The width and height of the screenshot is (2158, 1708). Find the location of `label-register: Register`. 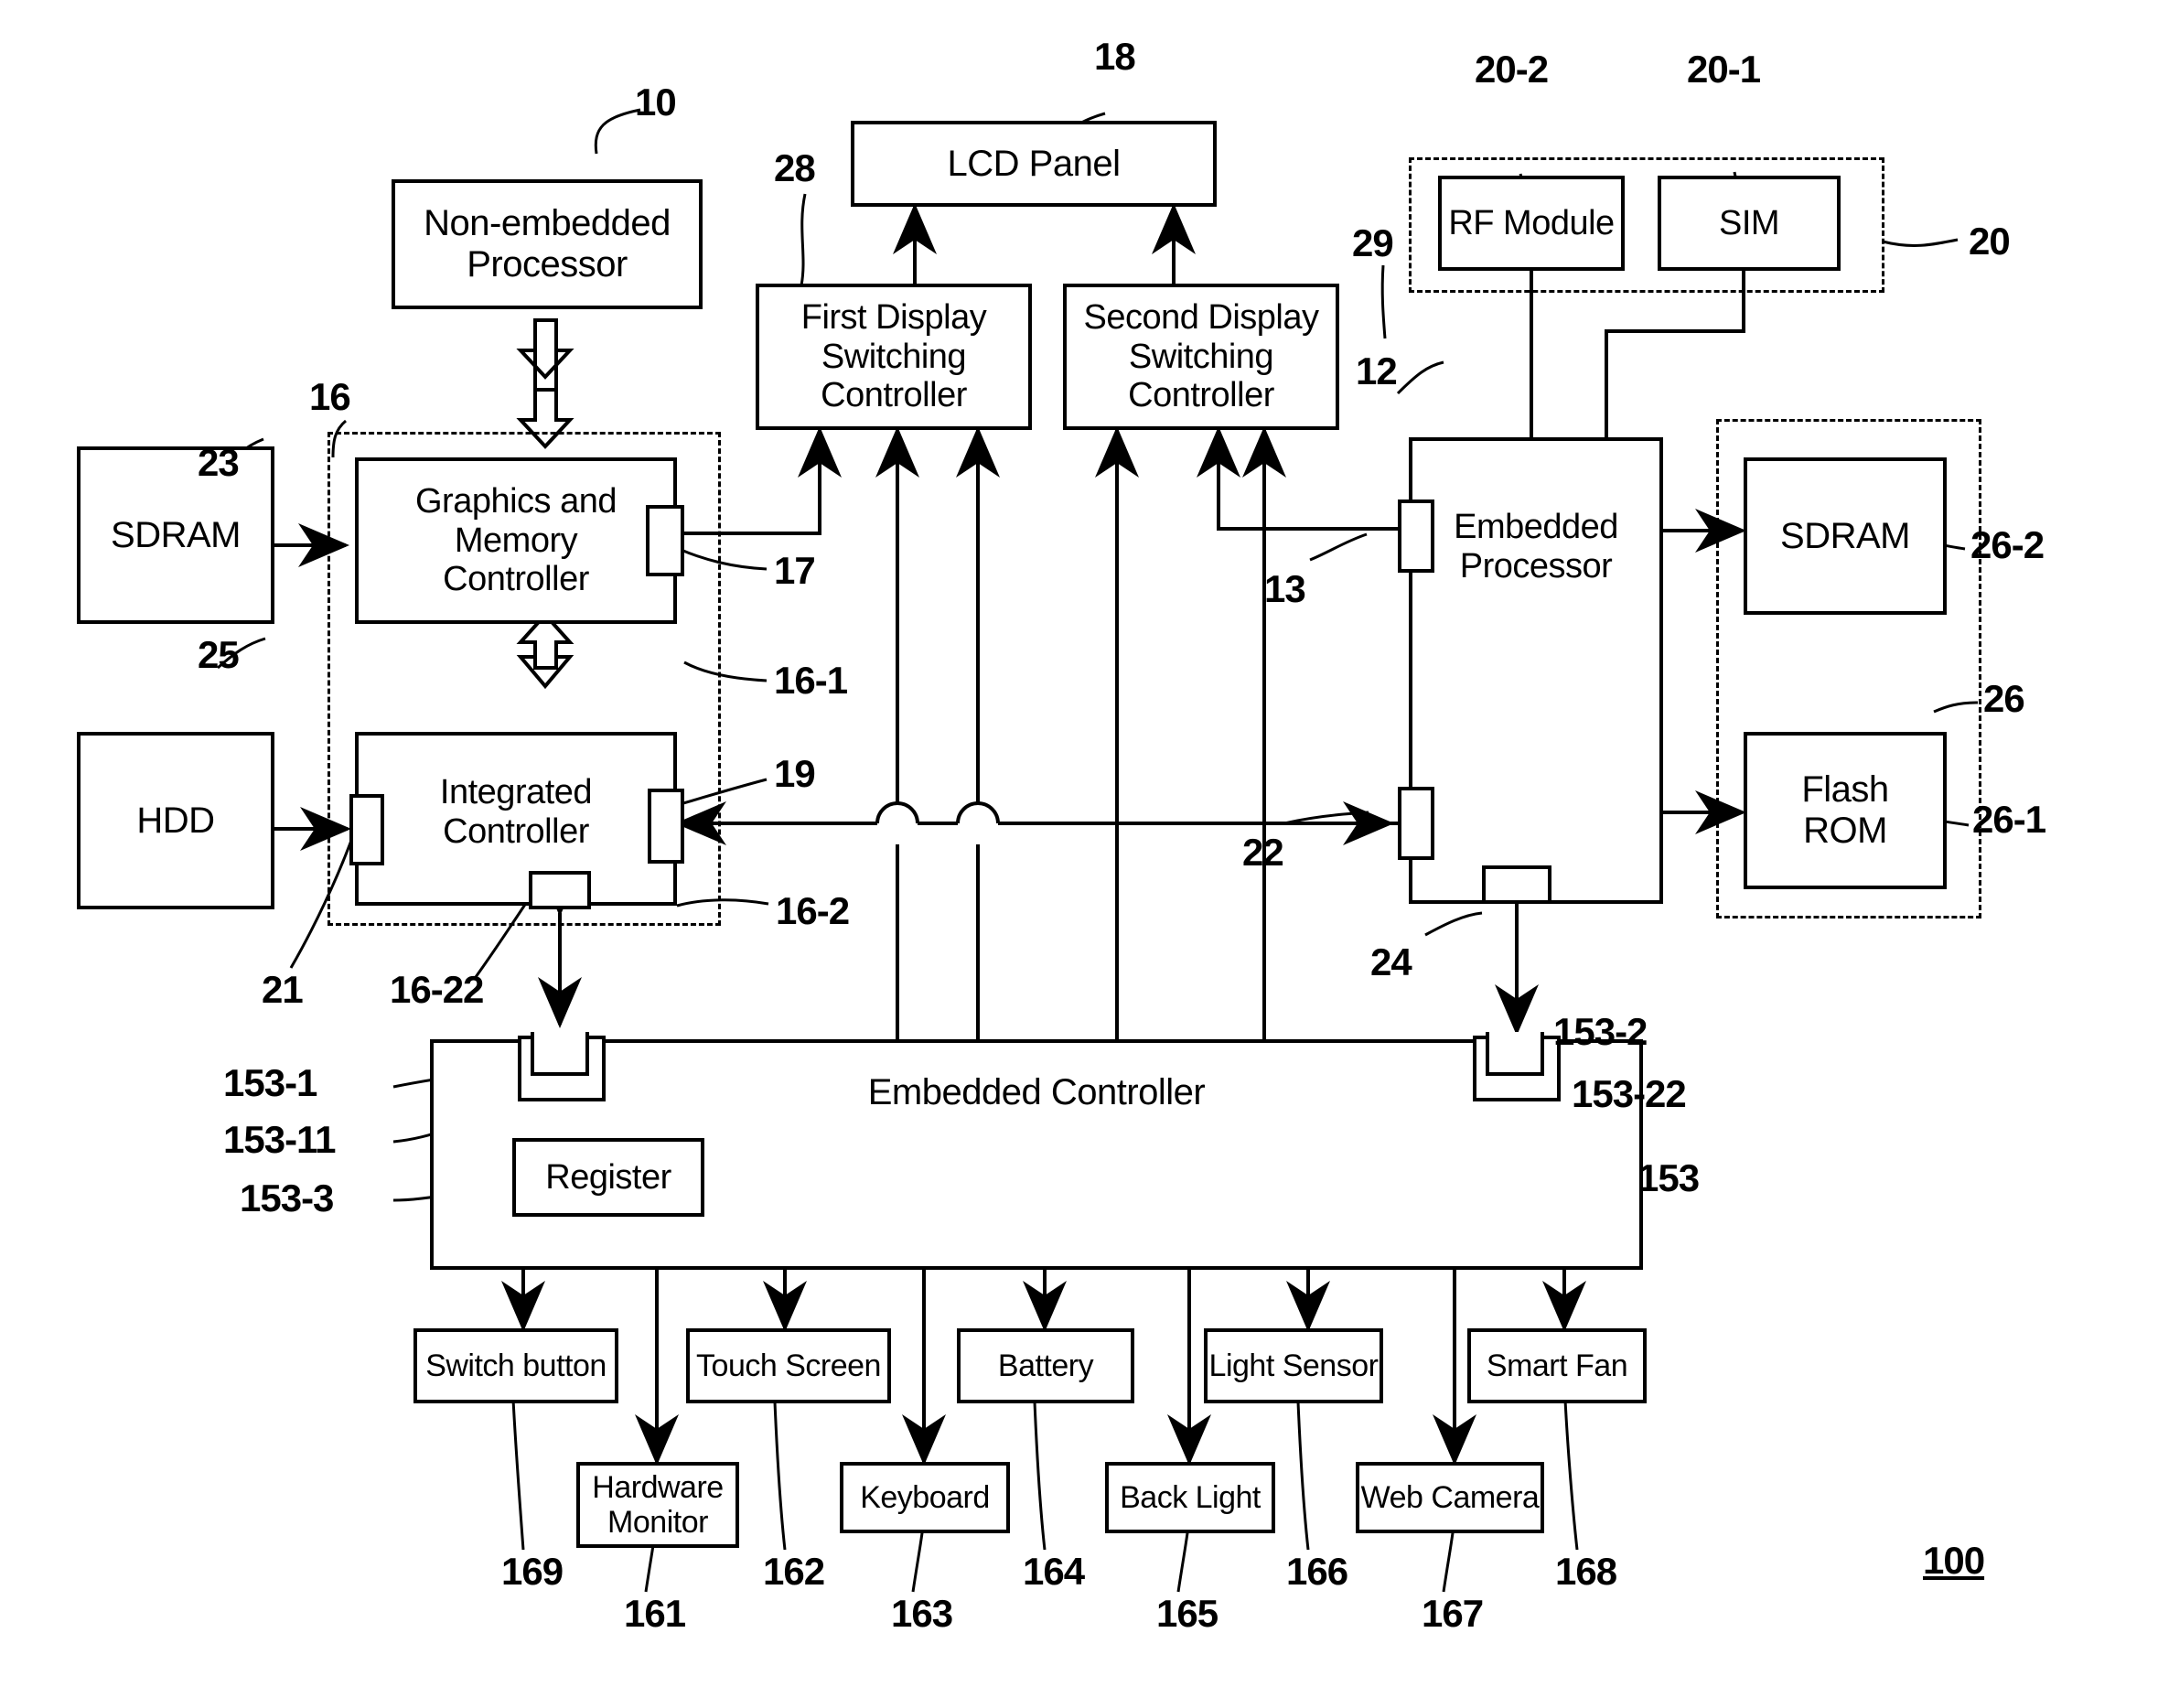

label-register: Register is located at coordinates (608, 1177).